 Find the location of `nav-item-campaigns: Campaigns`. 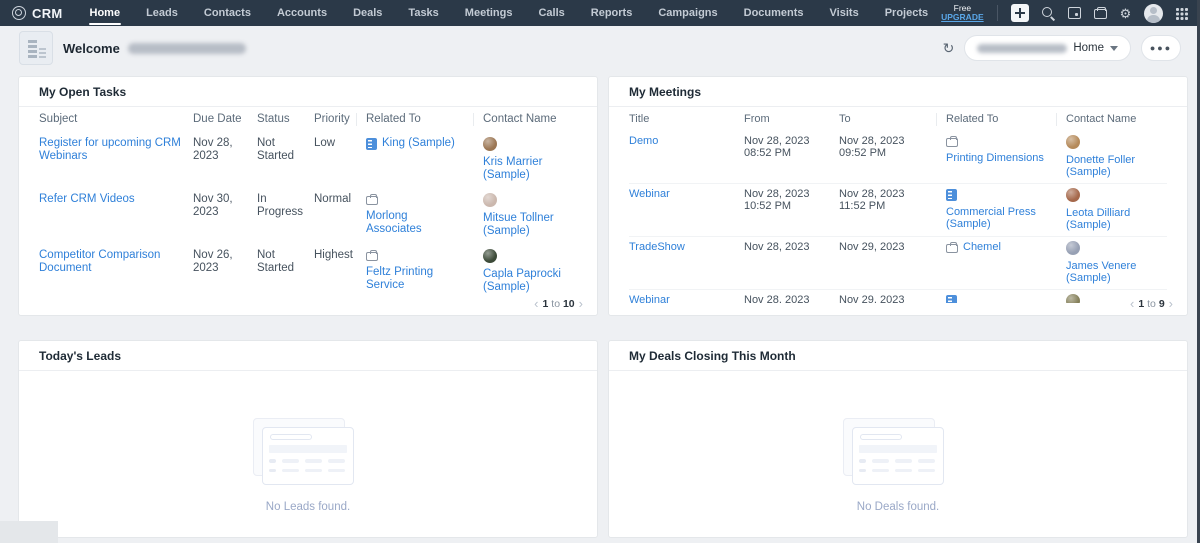

nav-item-campaigns: Campaigns is located at coordinates (687, 13).